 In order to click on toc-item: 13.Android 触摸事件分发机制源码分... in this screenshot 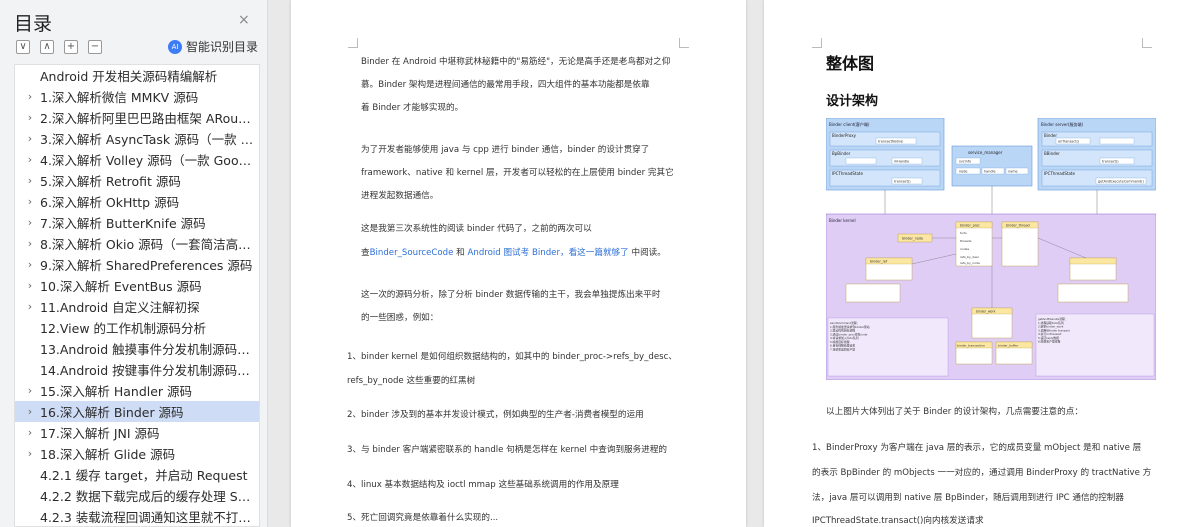, I will do `click(137, 348)`.